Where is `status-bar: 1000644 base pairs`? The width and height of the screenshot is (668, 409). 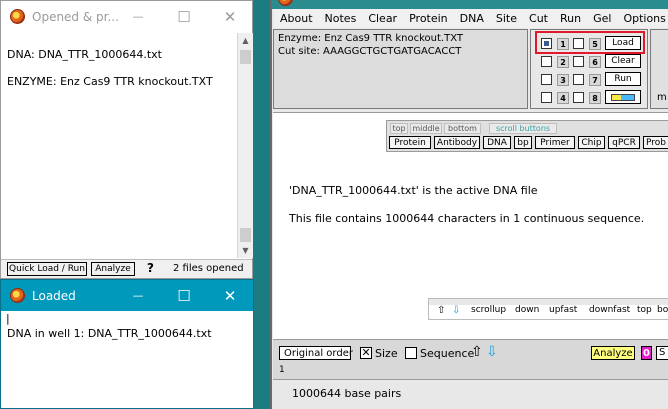
status-bar: 1000644 base pairs is located at coordinates (470, 395).